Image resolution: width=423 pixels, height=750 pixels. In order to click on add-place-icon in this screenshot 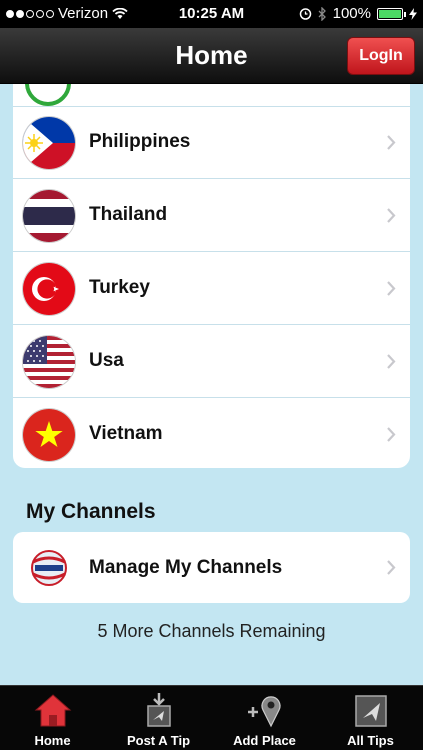, I will do `click(264, 712)`.